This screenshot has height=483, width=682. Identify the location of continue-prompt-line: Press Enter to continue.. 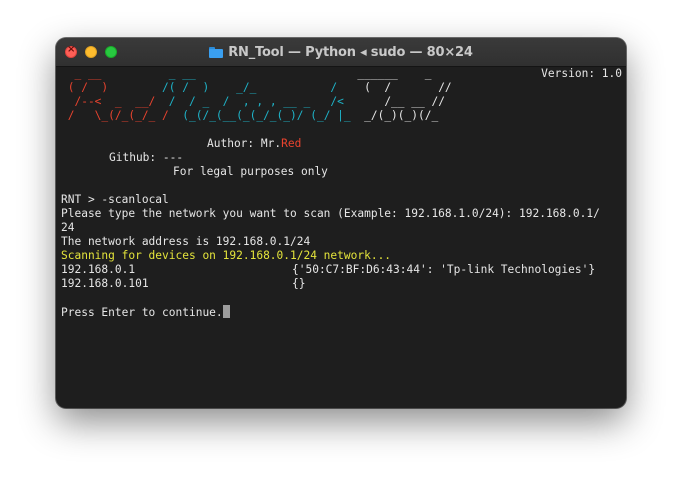
(341, 312).